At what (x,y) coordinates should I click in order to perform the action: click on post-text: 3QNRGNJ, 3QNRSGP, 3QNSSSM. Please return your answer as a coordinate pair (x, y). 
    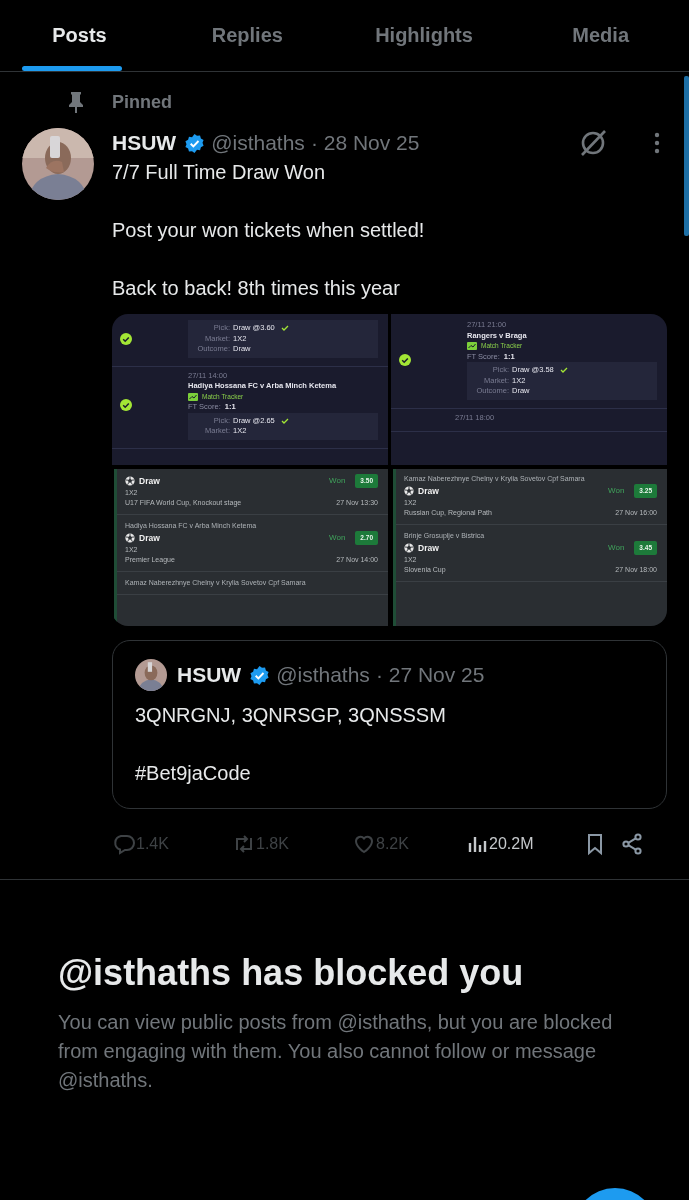
    Looking at the image, I should click on (291, 715).